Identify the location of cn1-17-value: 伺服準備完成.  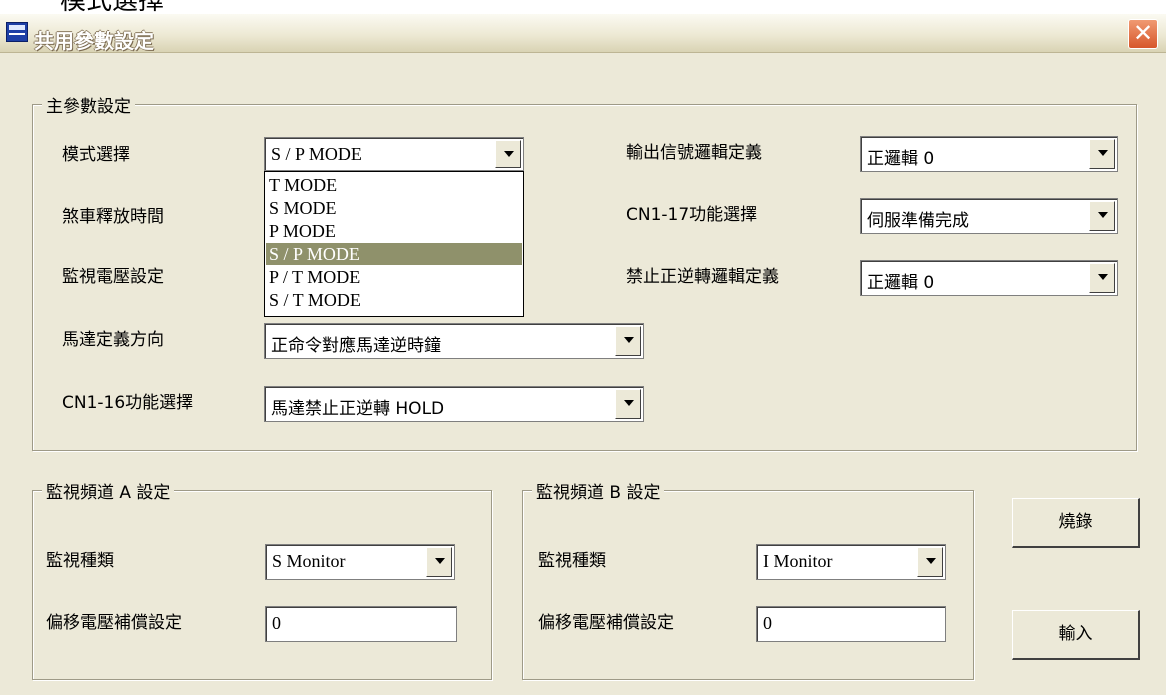
(918, 221).